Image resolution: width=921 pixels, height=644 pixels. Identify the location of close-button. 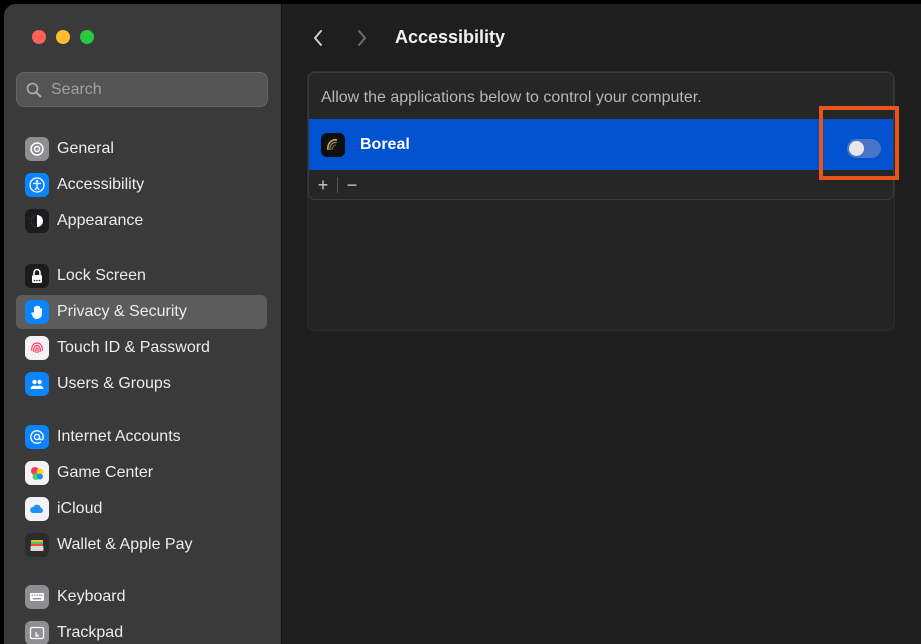
(39, 37).